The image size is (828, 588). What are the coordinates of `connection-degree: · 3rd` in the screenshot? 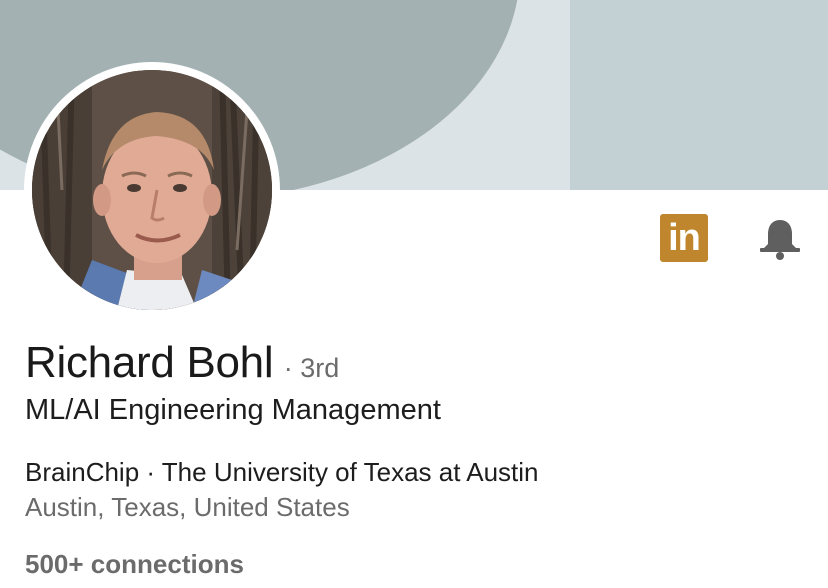 It's located at (311, 368).